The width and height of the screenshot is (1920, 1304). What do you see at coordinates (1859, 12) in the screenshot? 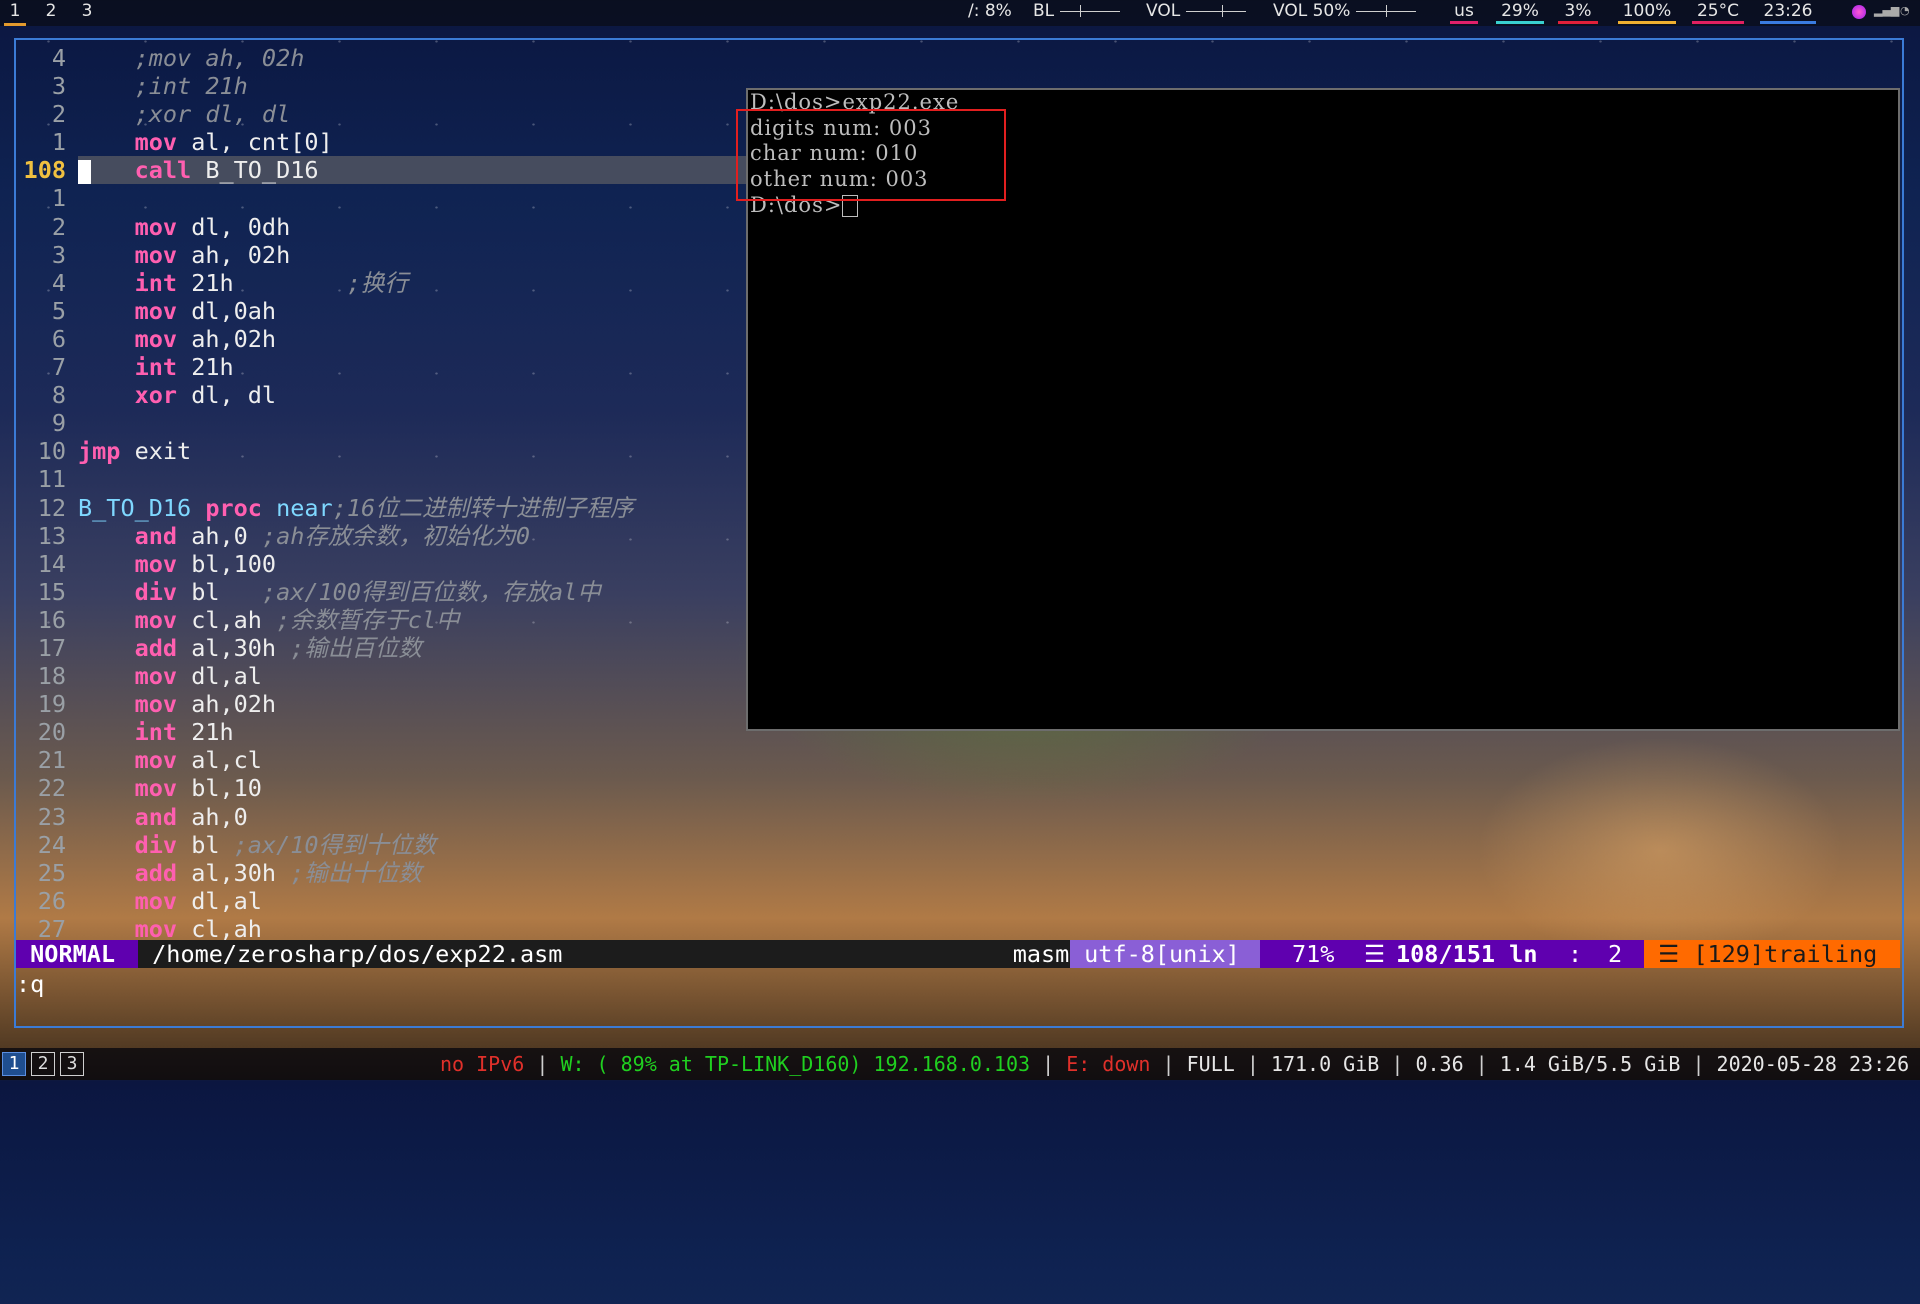
I see `tray-app-icon` at bounding box center [1859, 12].